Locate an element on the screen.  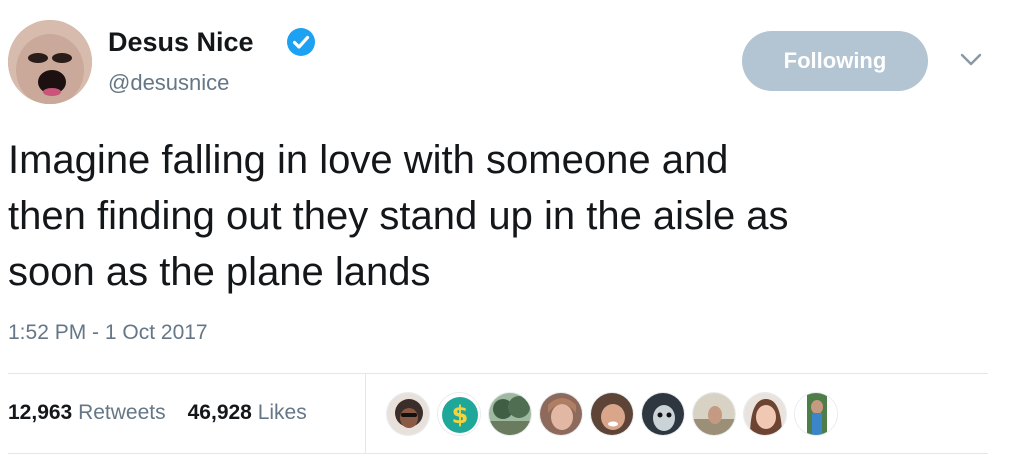
tweet-line: Imagine falling in love with someone and is located at coordinates (368, 160).